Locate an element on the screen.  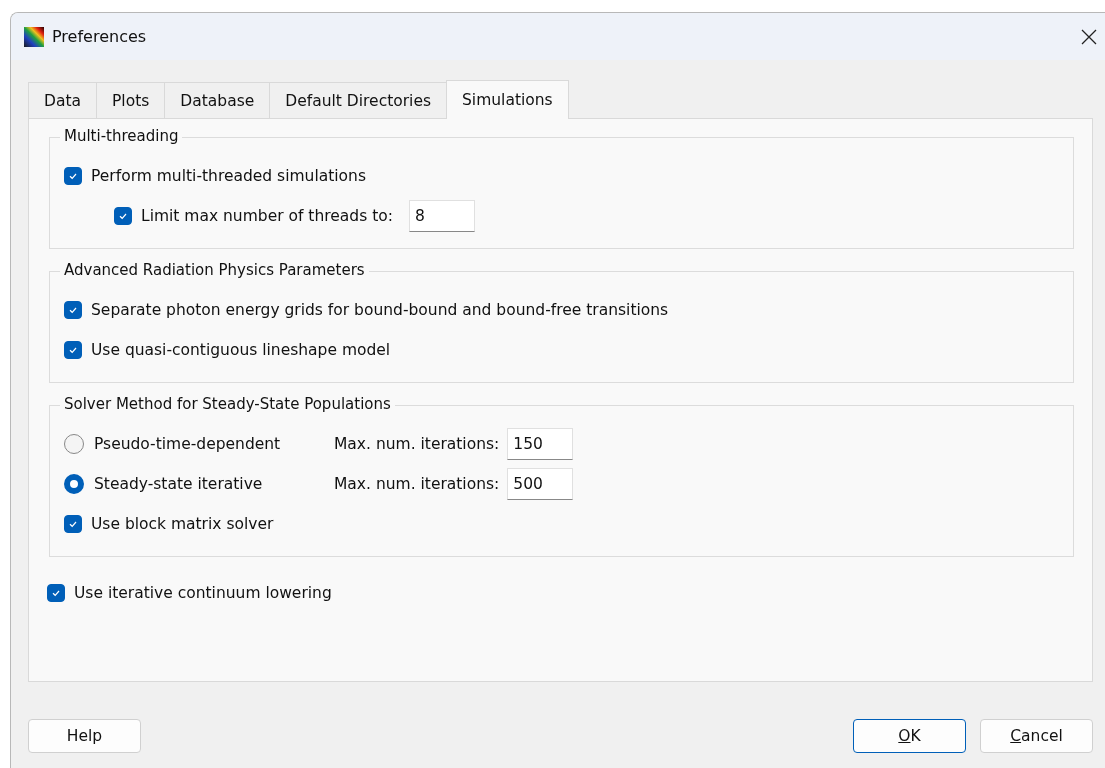
tab: Simulations is located at coordinates (507, 99).